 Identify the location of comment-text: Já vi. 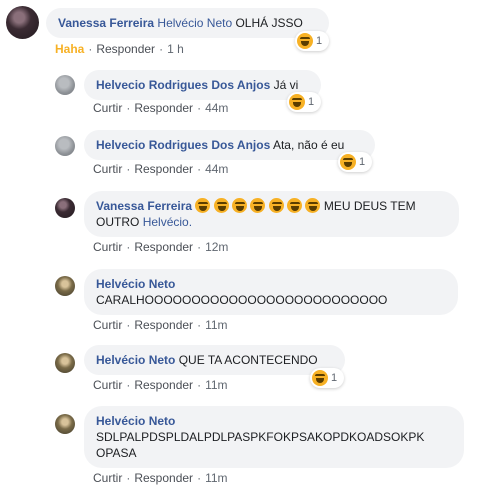
(286, 85).